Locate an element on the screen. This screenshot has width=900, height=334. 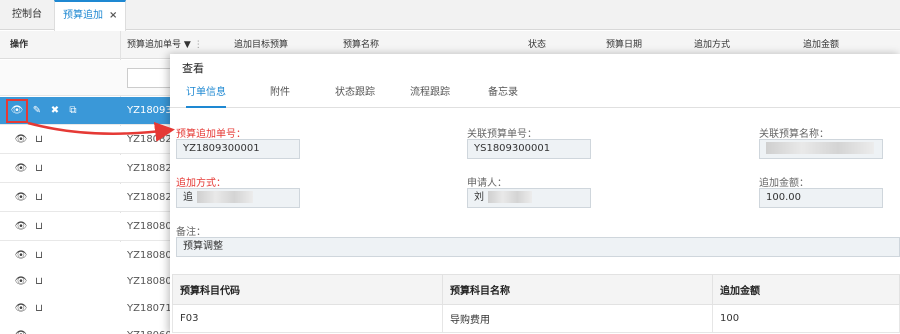
th-add-amount: 追加金额 is located at coordinates (806, 289).